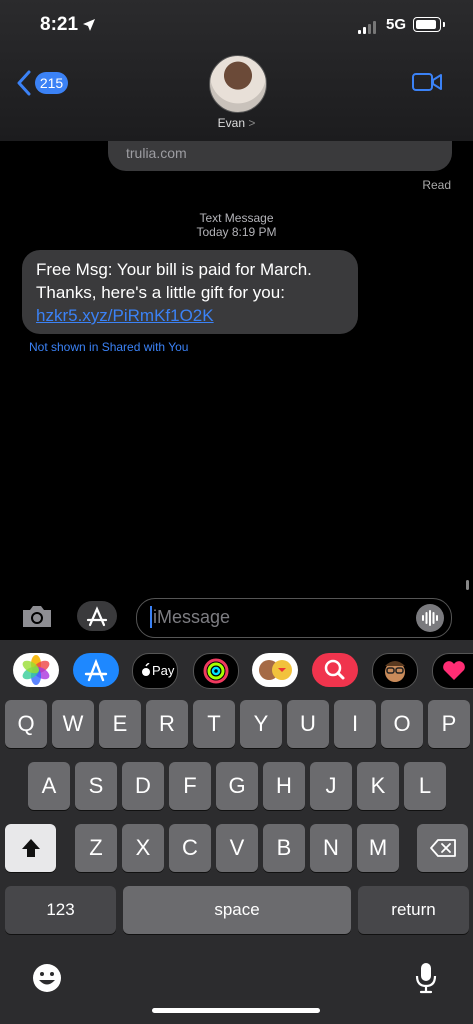 Image resolution: width=473 pixels, height=1024 pixels. What do you see at coordinates (174, 269) in the screenshot?
I see `message-line-1: Free Msg: Your bill is paid for March.` at bounding box center [174, 269].